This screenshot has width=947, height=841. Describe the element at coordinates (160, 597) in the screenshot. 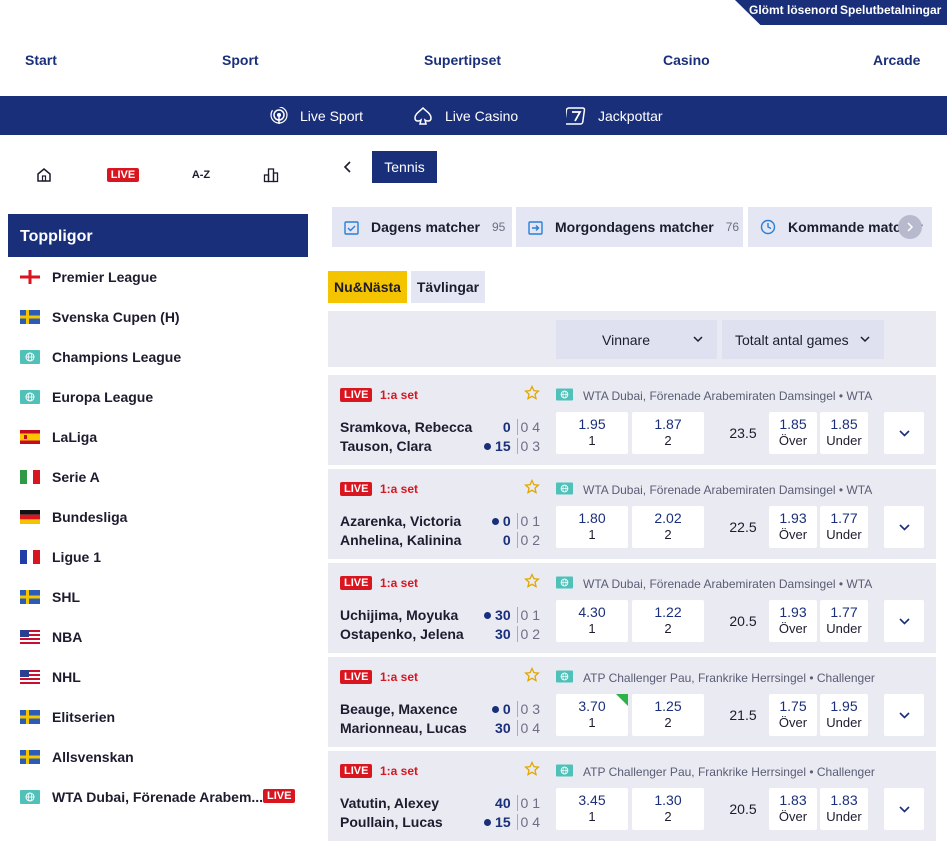

I see `sidebar-league-item: SHL` at that location.